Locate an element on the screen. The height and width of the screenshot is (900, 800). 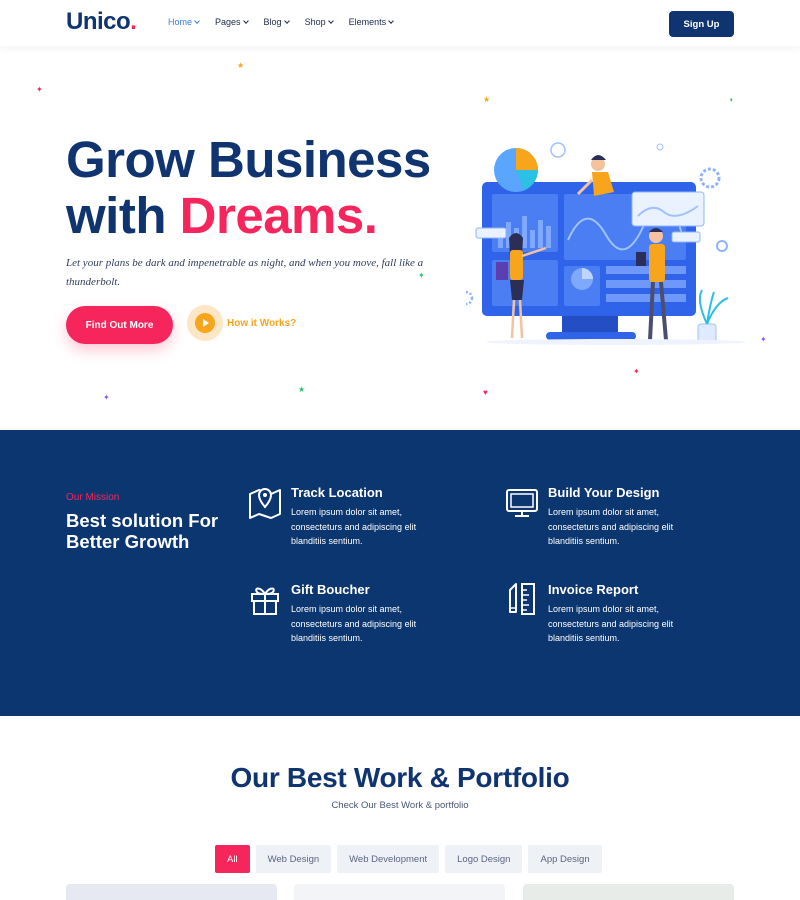
star-decoration: ◗ is located at coordinates (731, 99).